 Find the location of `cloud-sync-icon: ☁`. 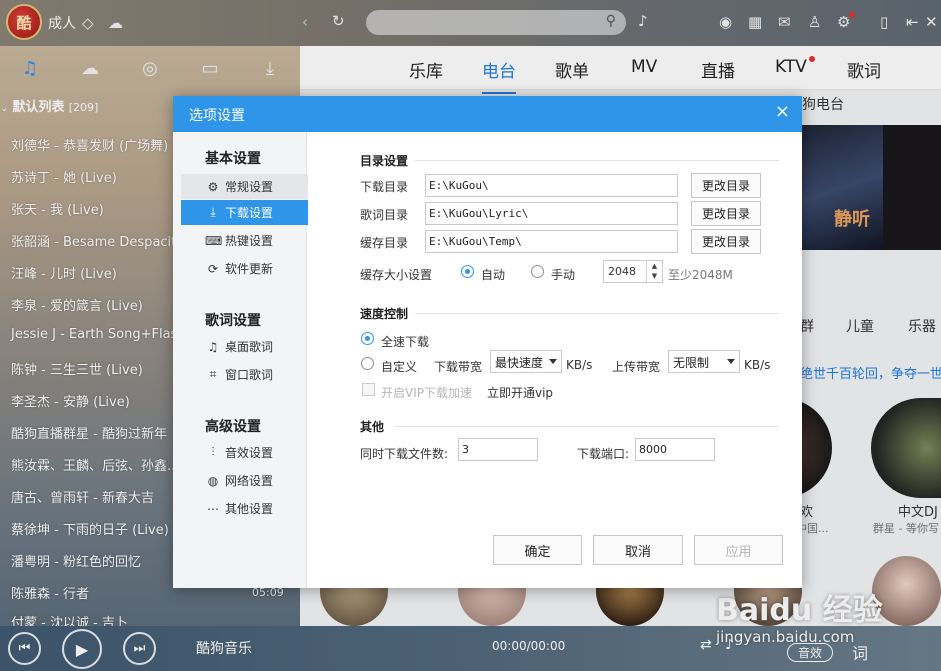

cloud-sync-icon: ☁ is located at coordinates (115, 23).